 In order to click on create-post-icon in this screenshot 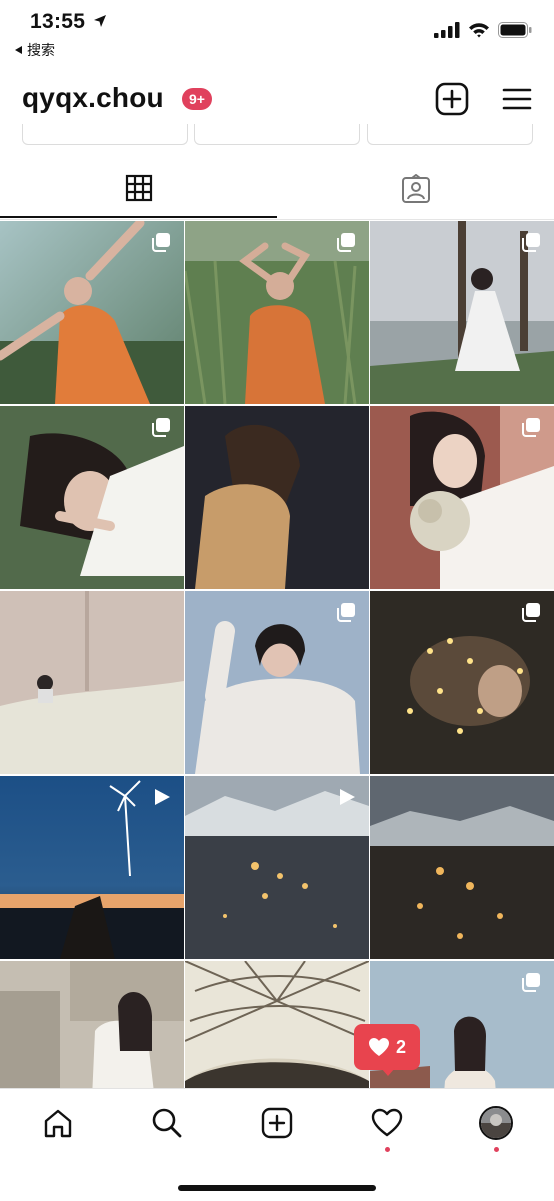, I will do `click(452, 99)`.